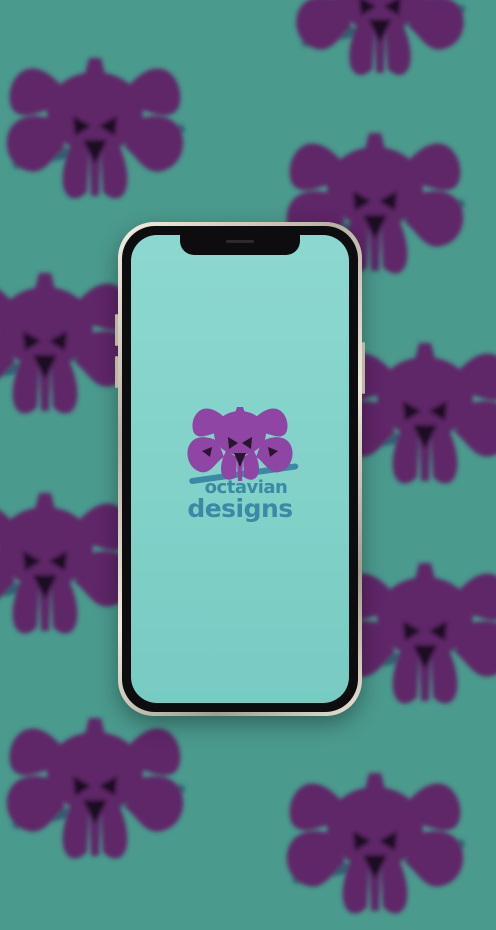 The width and height of the screenshot is (496, 930). Describe the element at coordinates (240, 508) in the screenshot. I see `brand-name-line2: designs` at that location.